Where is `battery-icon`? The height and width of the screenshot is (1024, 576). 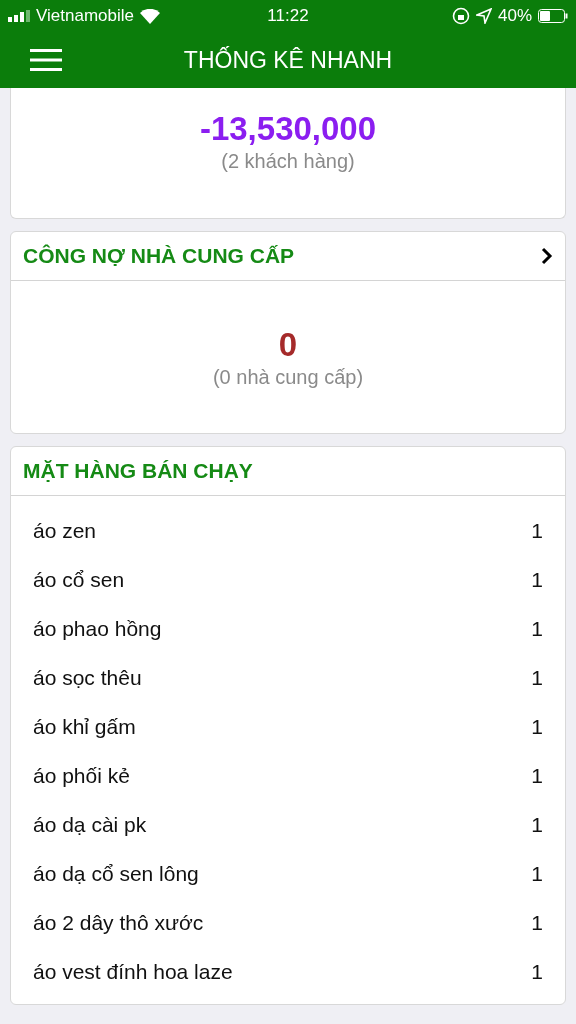 battery-icon is located at coordinates (553, 16).